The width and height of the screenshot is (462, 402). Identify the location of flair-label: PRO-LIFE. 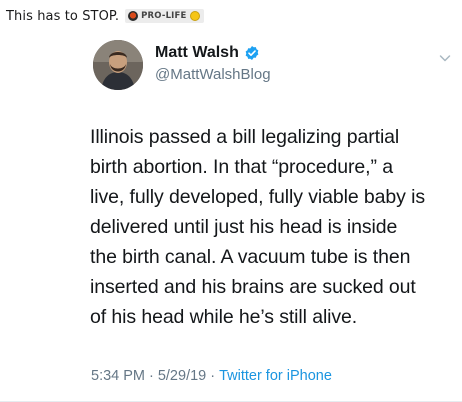
(164, 16).